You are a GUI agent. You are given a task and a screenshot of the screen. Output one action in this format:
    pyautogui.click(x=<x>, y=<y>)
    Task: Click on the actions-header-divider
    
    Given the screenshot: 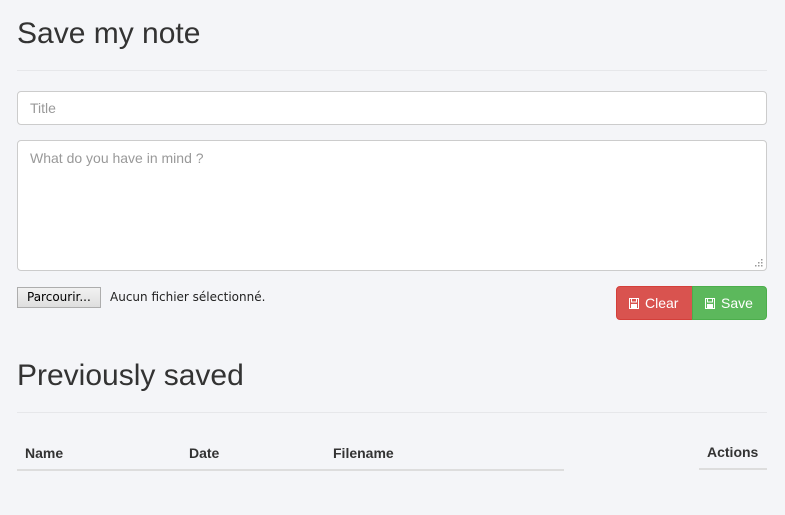 What is the action you would take?
    pyautogui.click(x=733, y=469)
    